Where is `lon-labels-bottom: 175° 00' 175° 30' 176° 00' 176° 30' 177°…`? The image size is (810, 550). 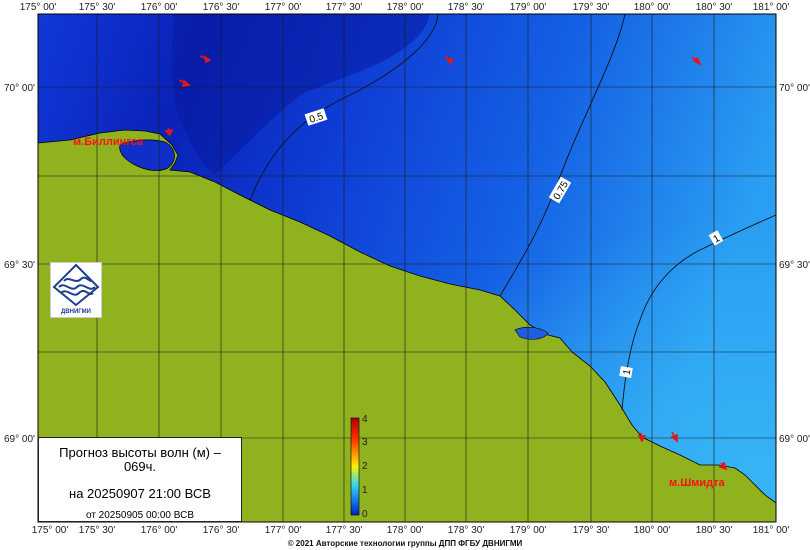 lon-labels-bottom: 175° 00' 175° 30' 176° 00' 176° 30' 177°… is located at coordinates (411, 530).